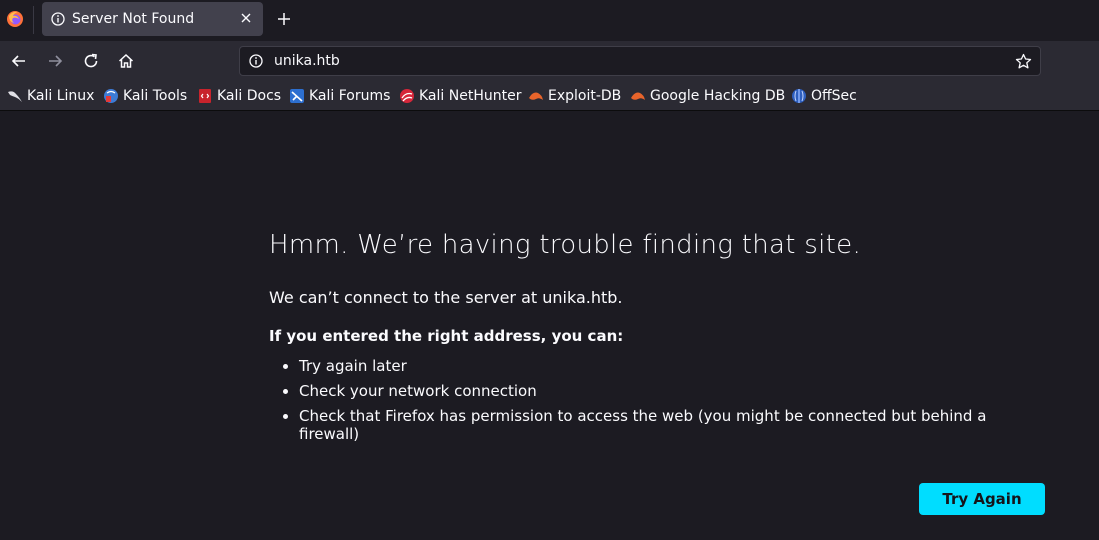 Image resolution: width=1099 pixels, height=540 pixels. Describe the element at coordinates (536, 96) in the screenshot. I see `exploit-db-icon` at that location.